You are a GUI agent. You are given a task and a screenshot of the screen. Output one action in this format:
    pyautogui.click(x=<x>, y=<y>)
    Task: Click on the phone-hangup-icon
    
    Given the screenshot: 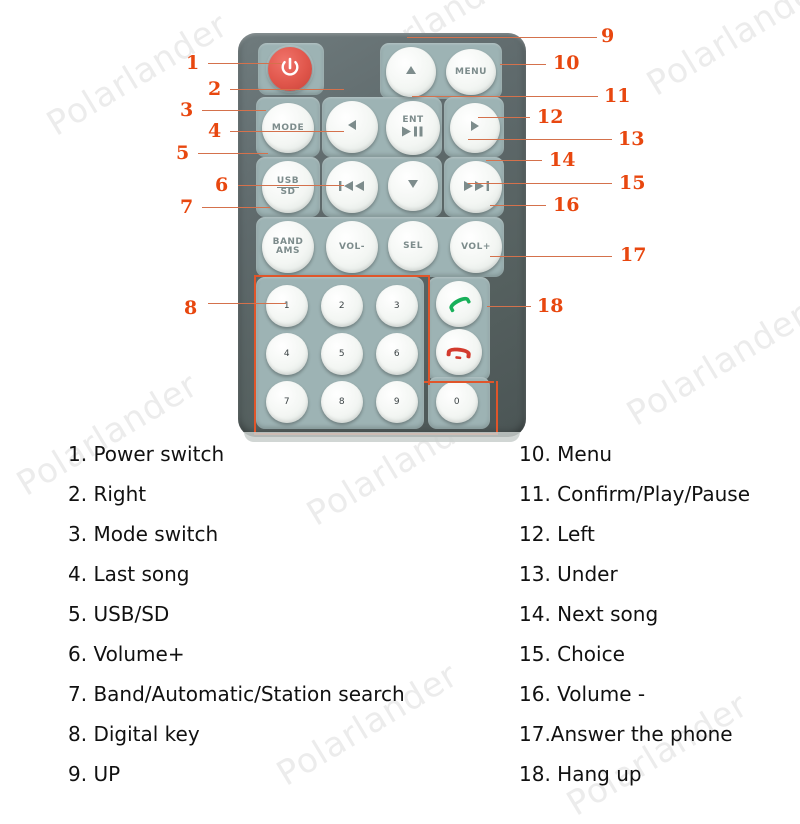 What is the action you would take?
    pyautogui.click(x=458, y=353)
    